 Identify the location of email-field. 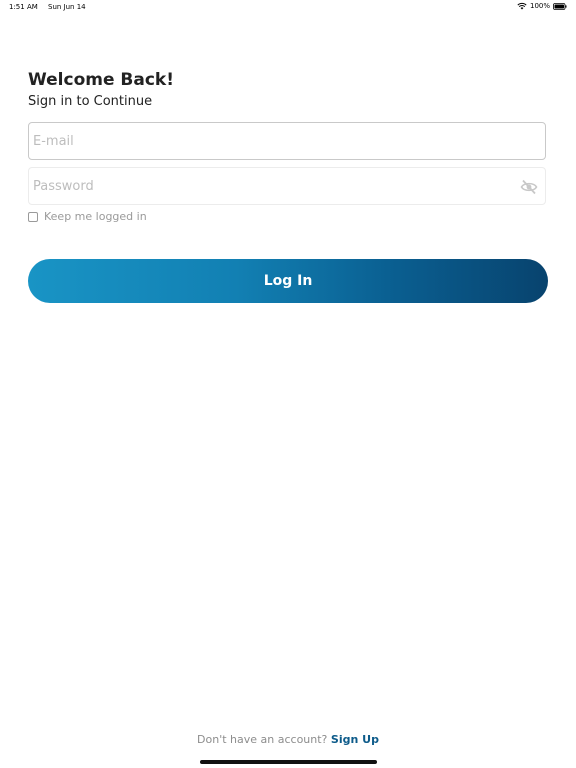
(266, 141).